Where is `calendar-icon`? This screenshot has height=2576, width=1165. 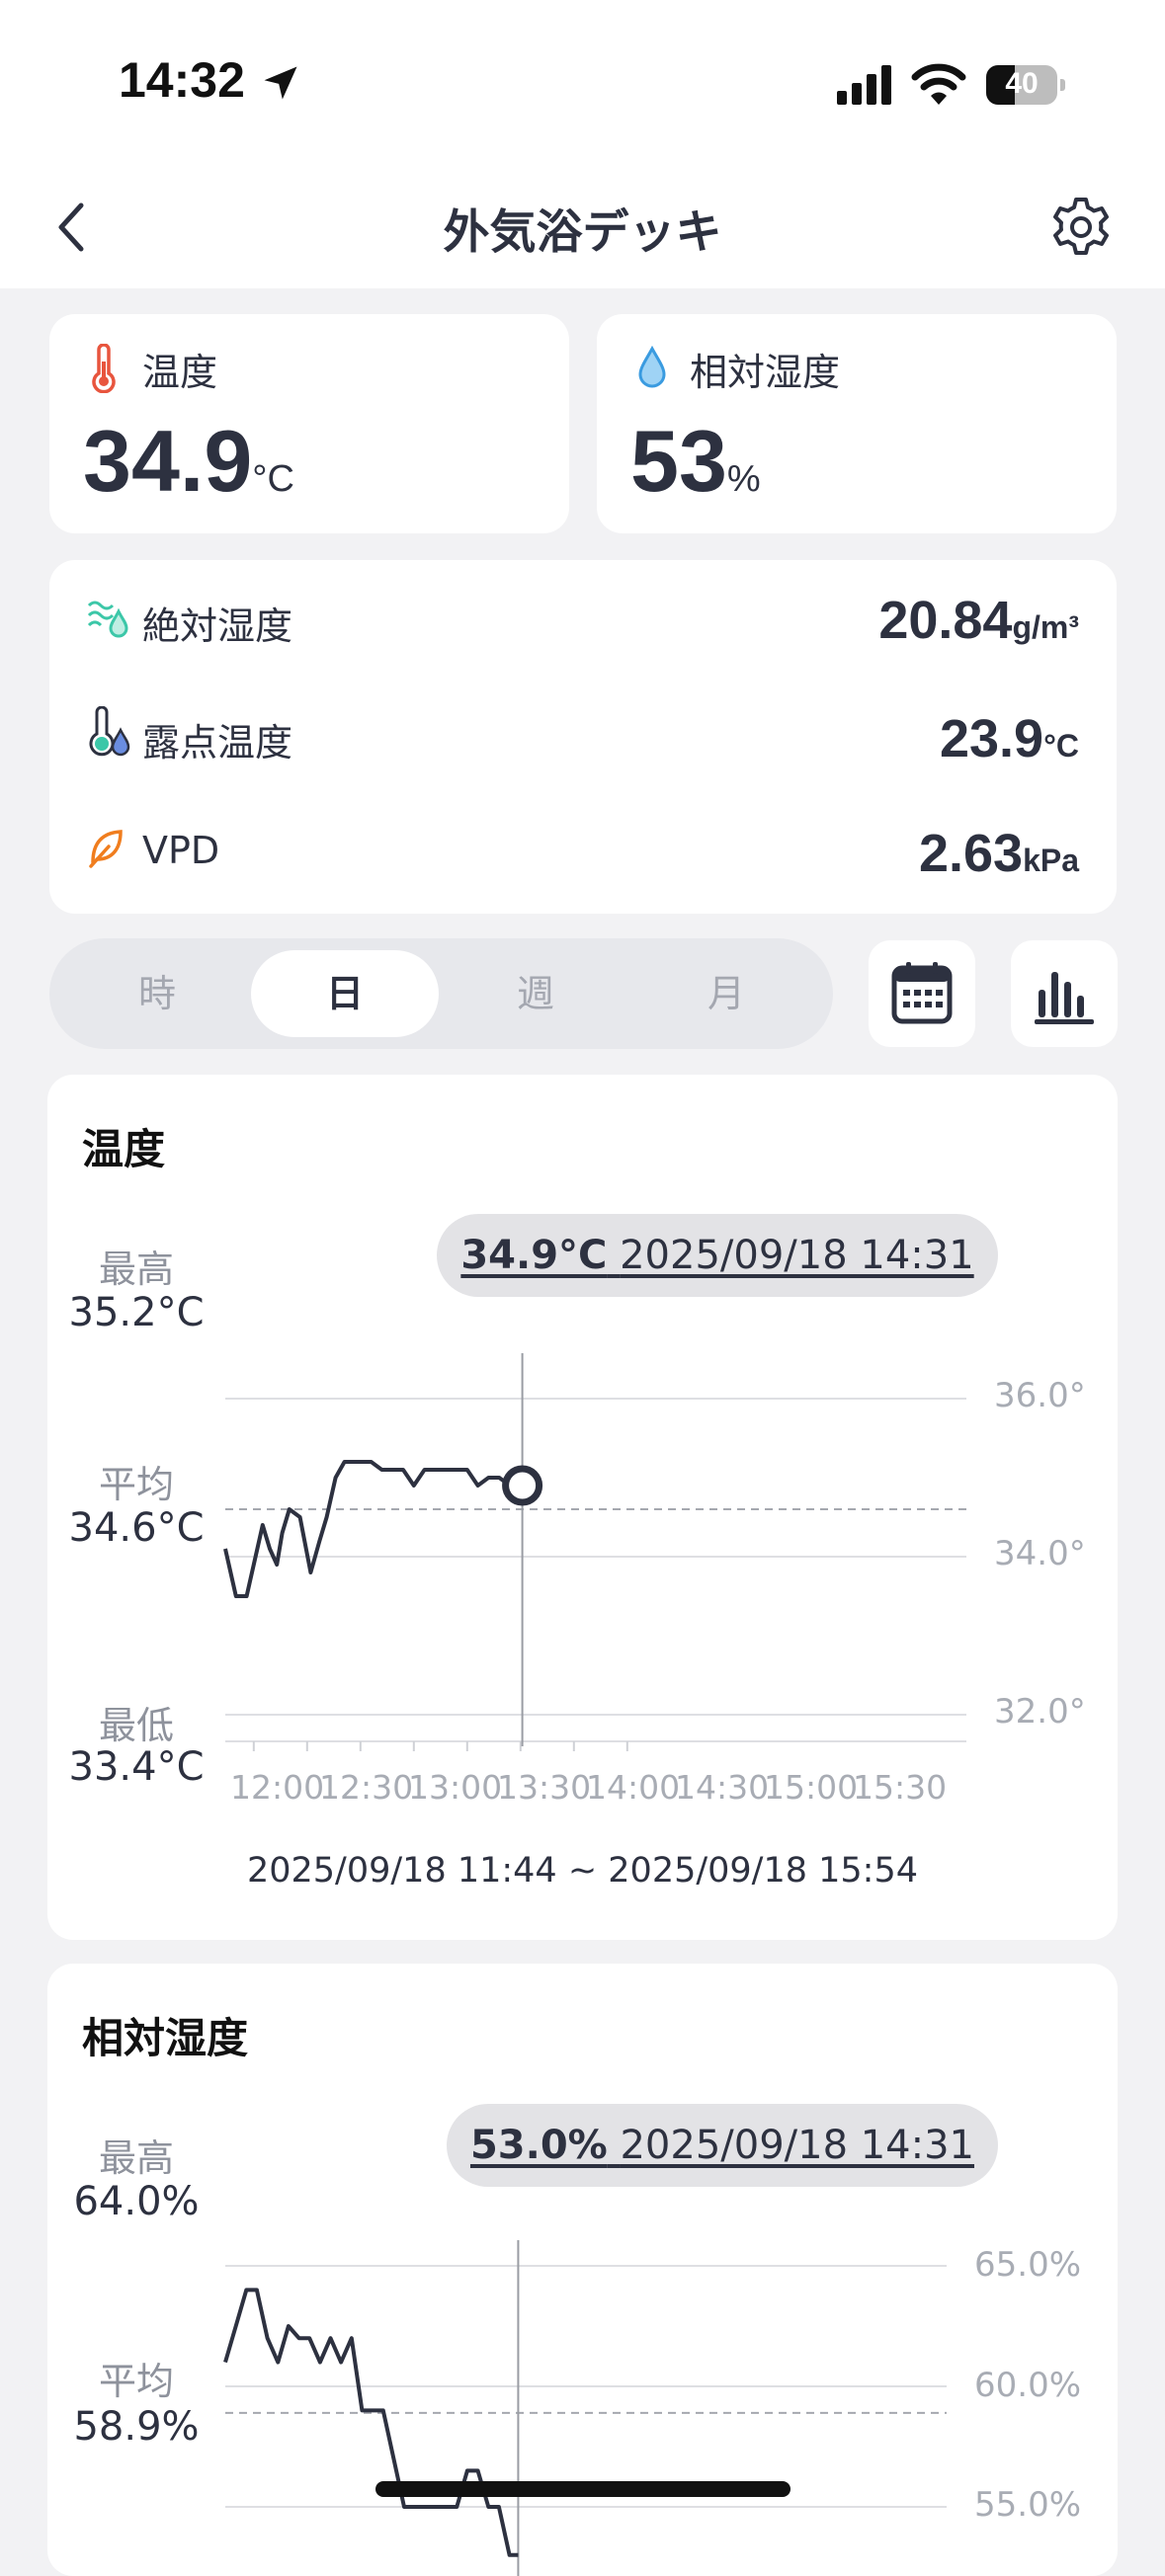 calendar-icon is located at coordinates (922, 993).